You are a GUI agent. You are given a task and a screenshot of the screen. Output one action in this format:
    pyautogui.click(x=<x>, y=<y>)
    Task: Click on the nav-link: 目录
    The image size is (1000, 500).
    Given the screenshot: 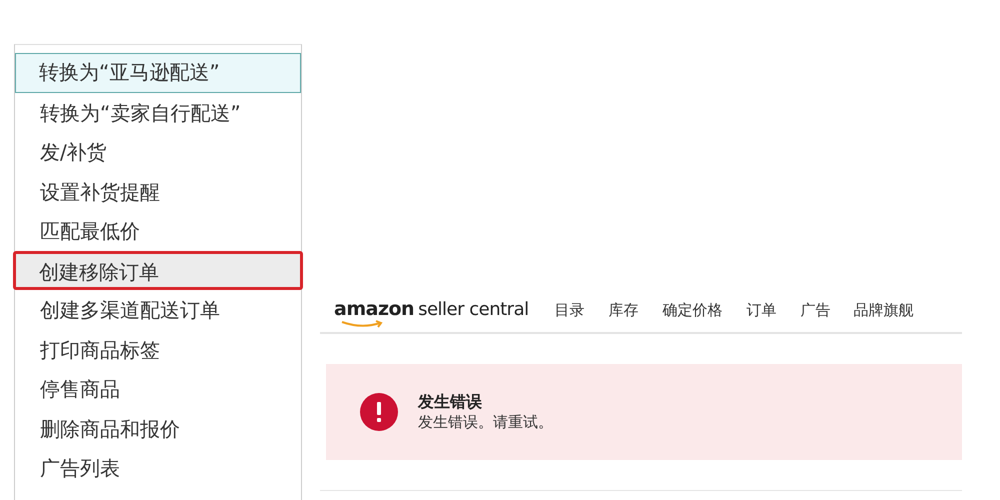 What is the action you would take?
    pyautogui.click(x=569, y=310)
    